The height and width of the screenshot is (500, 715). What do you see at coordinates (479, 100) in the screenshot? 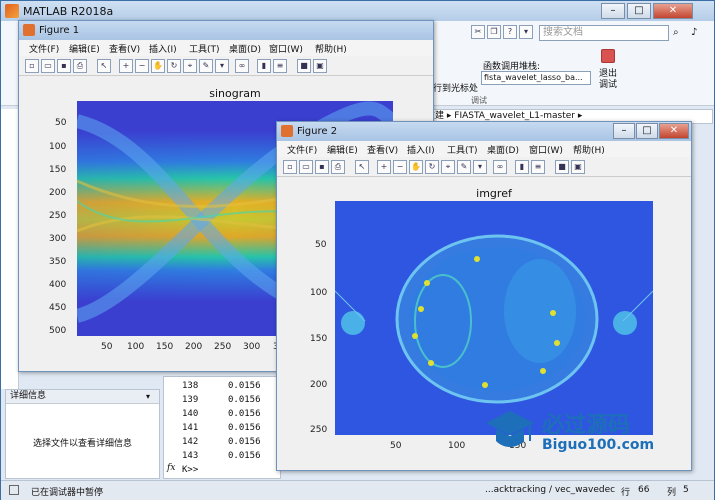
I see `debug-section-label: 调试` at bounding box center [479, 100].